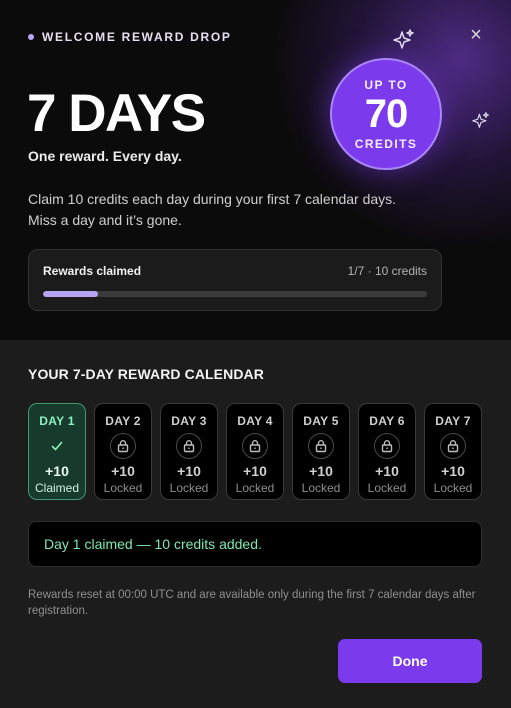 This screenshot has height=708, width=511. What do you see at coordinates (31, 37) in the screenshot?
I see `eyebrow-dot-icon` at bounding box center [31, 37].